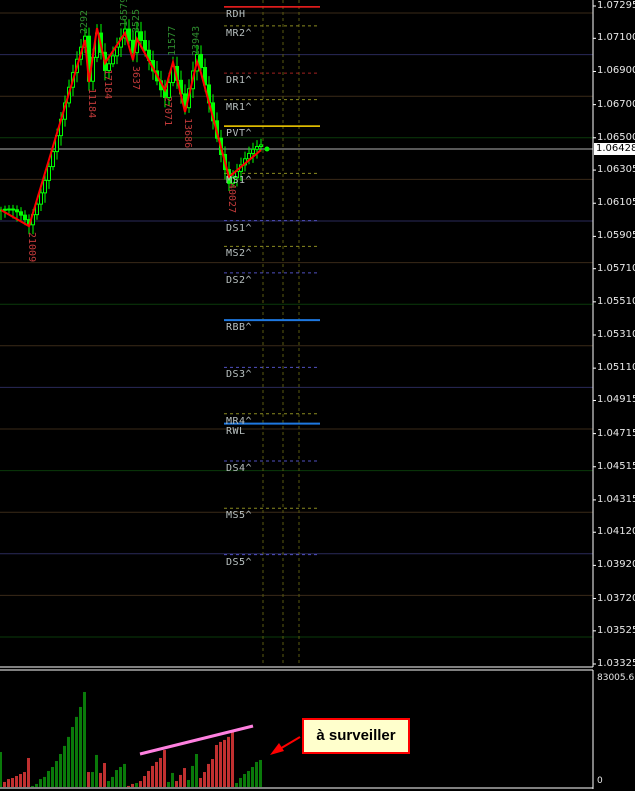 Image resolution: width=635 pixels, height=791 pixels. Describe the element at coordinates (236, 14) in the screenshot. I see `level-label: RDH` at that location.